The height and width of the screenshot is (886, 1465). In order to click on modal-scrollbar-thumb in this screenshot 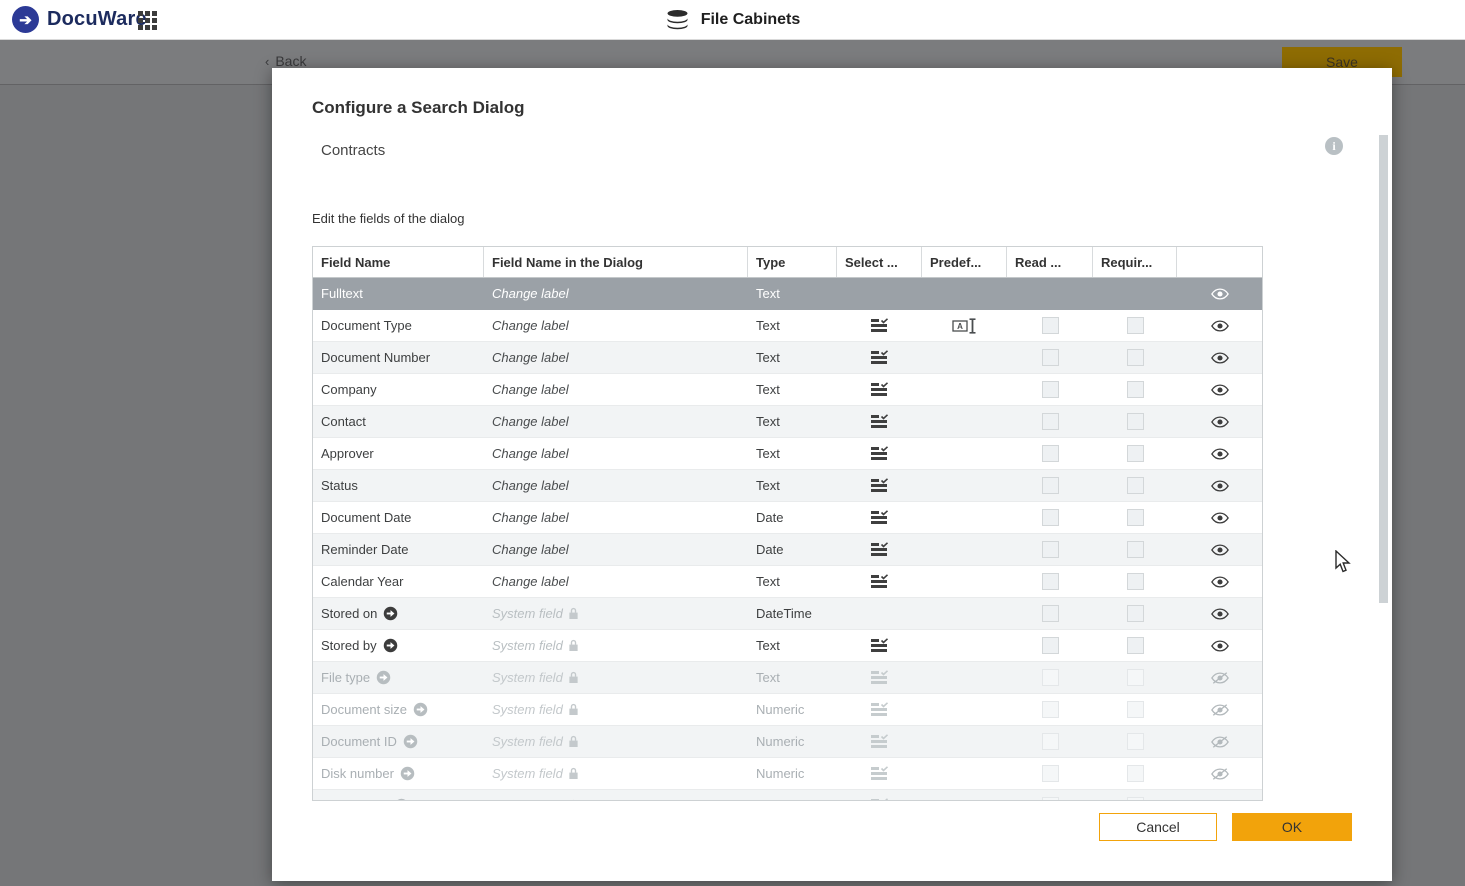, I will do `click(1383, 369)`.